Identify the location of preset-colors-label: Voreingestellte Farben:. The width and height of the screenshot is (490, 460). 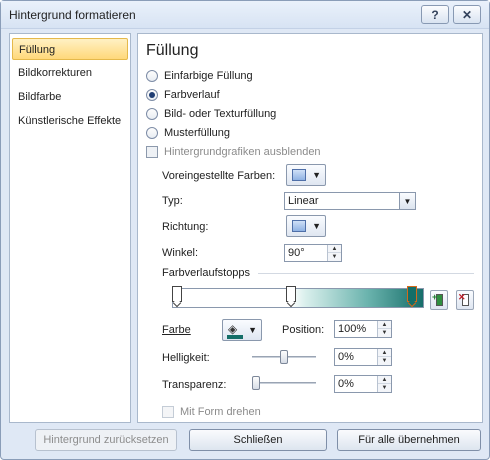
(219, 176).